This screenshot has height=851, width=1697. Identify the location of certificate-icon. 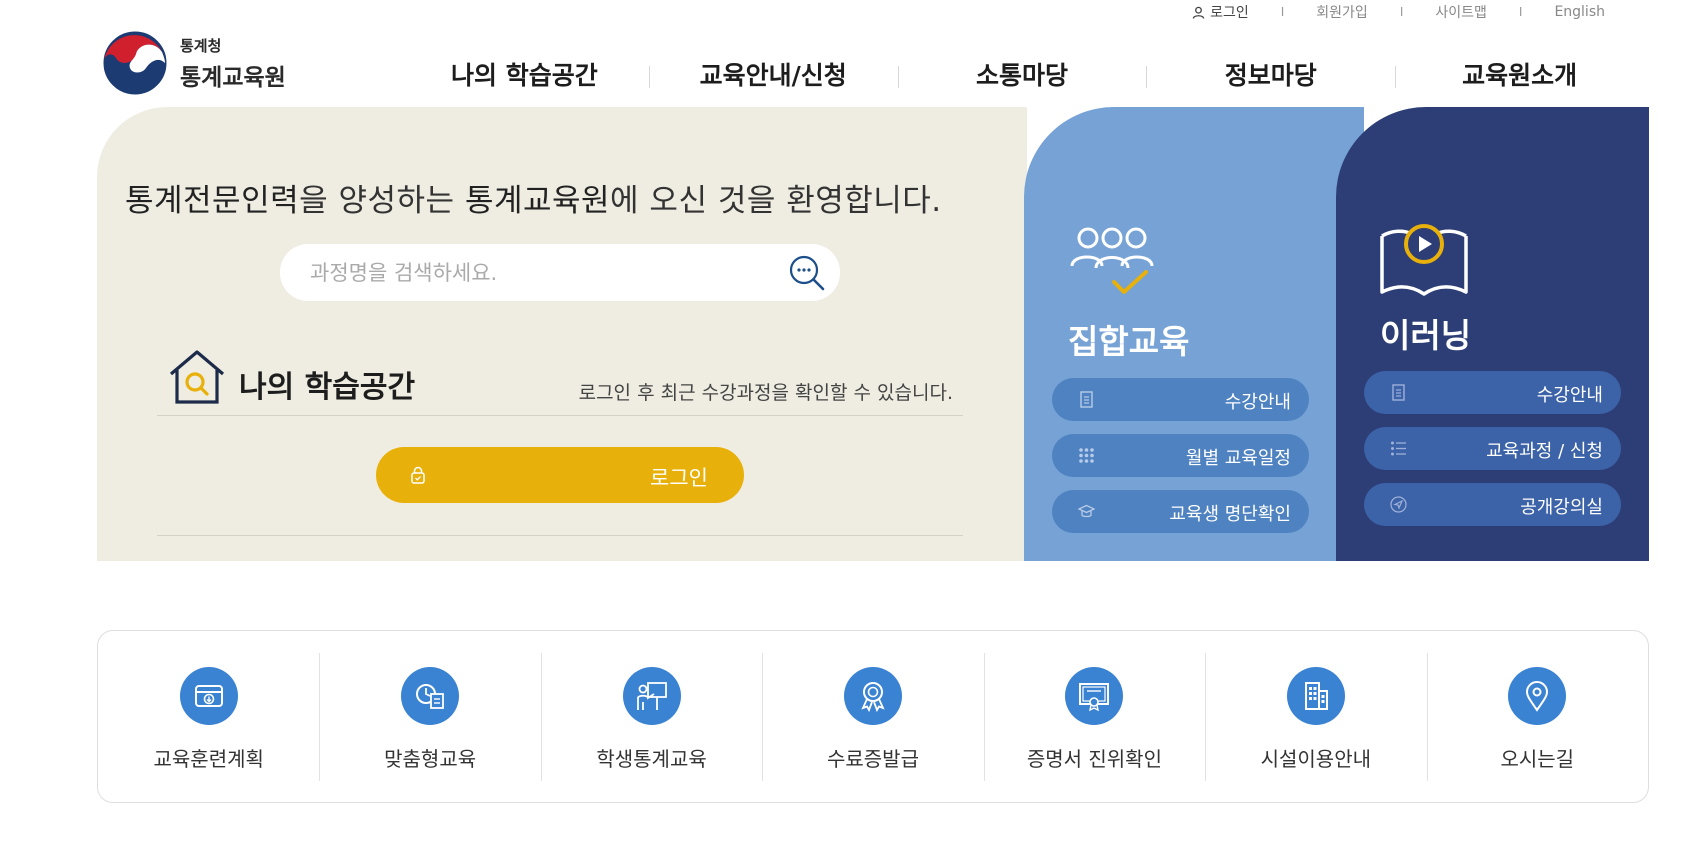
(1094, 697).